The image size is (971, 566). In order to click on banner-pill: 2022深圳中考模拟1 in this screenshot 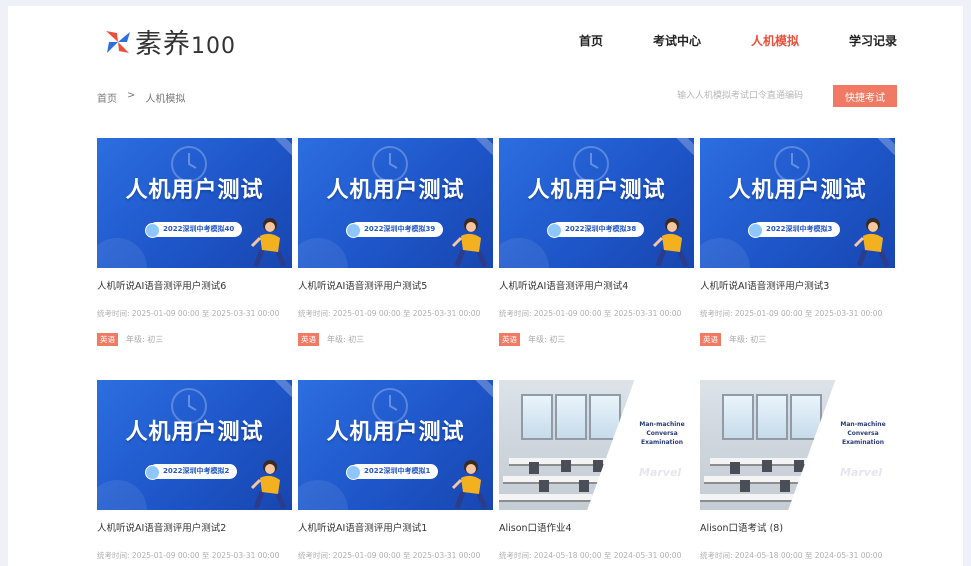, I will do `click(392, 472)`.